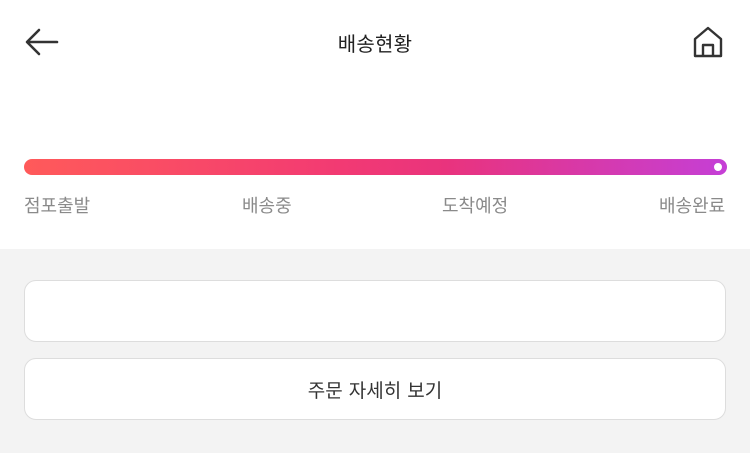 The image size is (750, 453). I want to click on delivery-progress-bar, so click(375, 167).